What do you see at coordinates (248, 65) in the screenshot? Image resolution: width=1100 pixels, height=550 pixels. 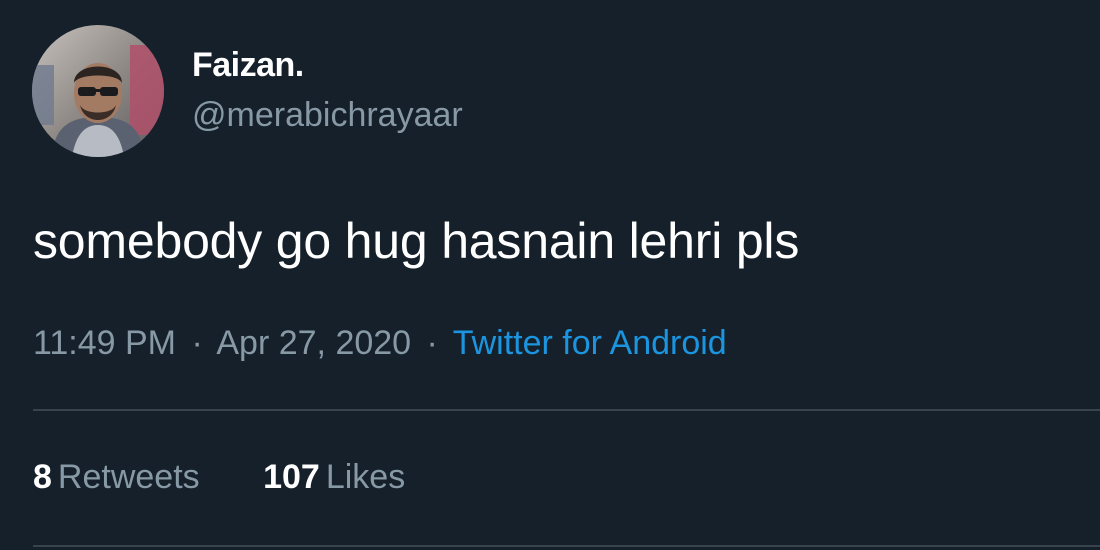 I see `author-display-name: Faizan.` at bounding box center [248, 65].